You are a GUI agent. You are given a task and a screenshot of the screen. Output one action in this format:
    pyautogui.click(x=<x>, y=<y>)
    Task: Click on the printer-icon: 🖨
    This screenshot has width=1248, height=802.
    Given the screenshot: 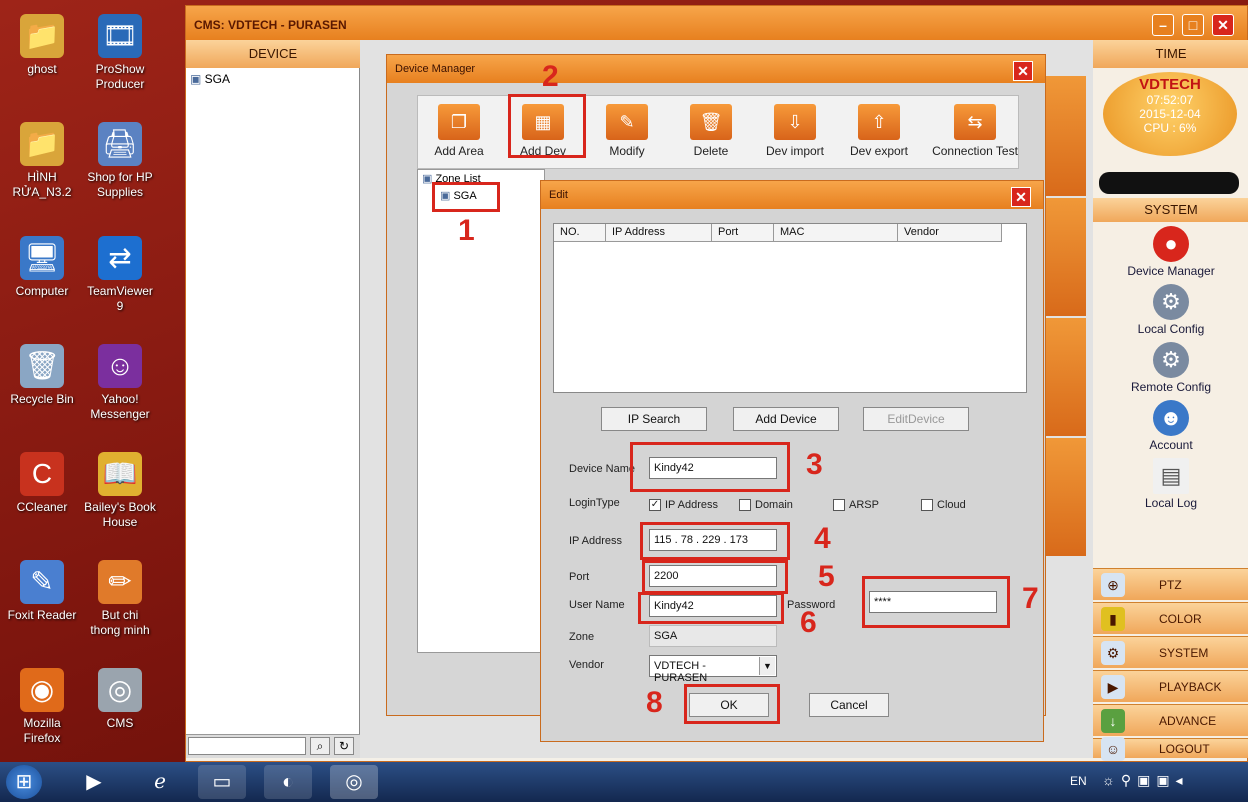 What is the action you would take?
    pyautogui.click(x=120, y=144)
    